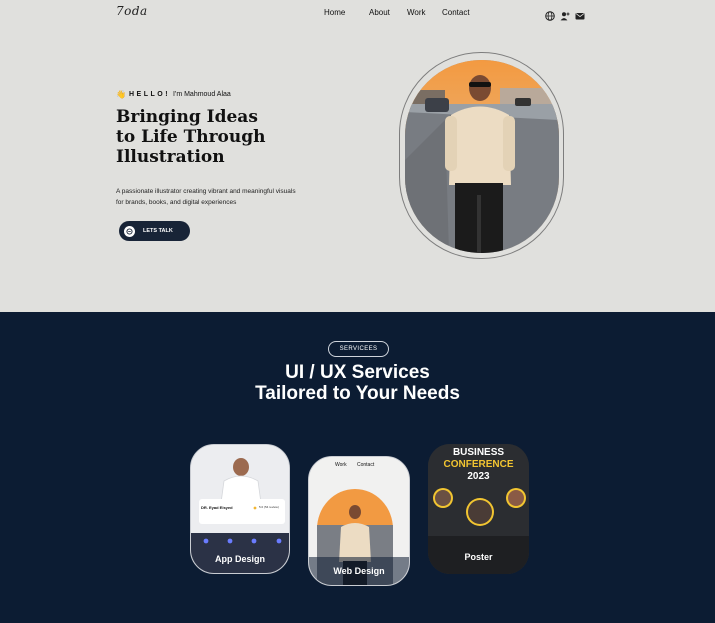 The height and width of the screenshot is (623, 715). I want to click on poster-title-line: CONFERENCE, so click(478, 464).